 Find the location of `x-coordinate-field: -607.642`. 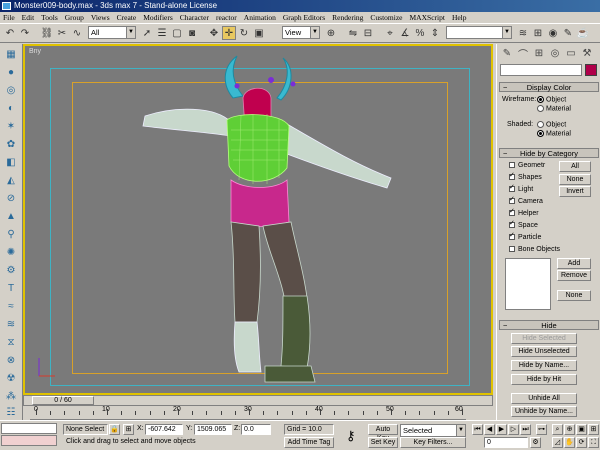

x-coordinate-field: -607.642 is located at coordinates (164, 429).